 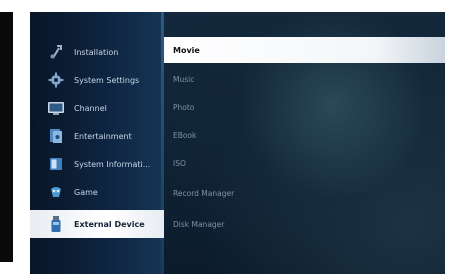 I want to click on submenu-item-label: ISO, so click(x=179, y=163).